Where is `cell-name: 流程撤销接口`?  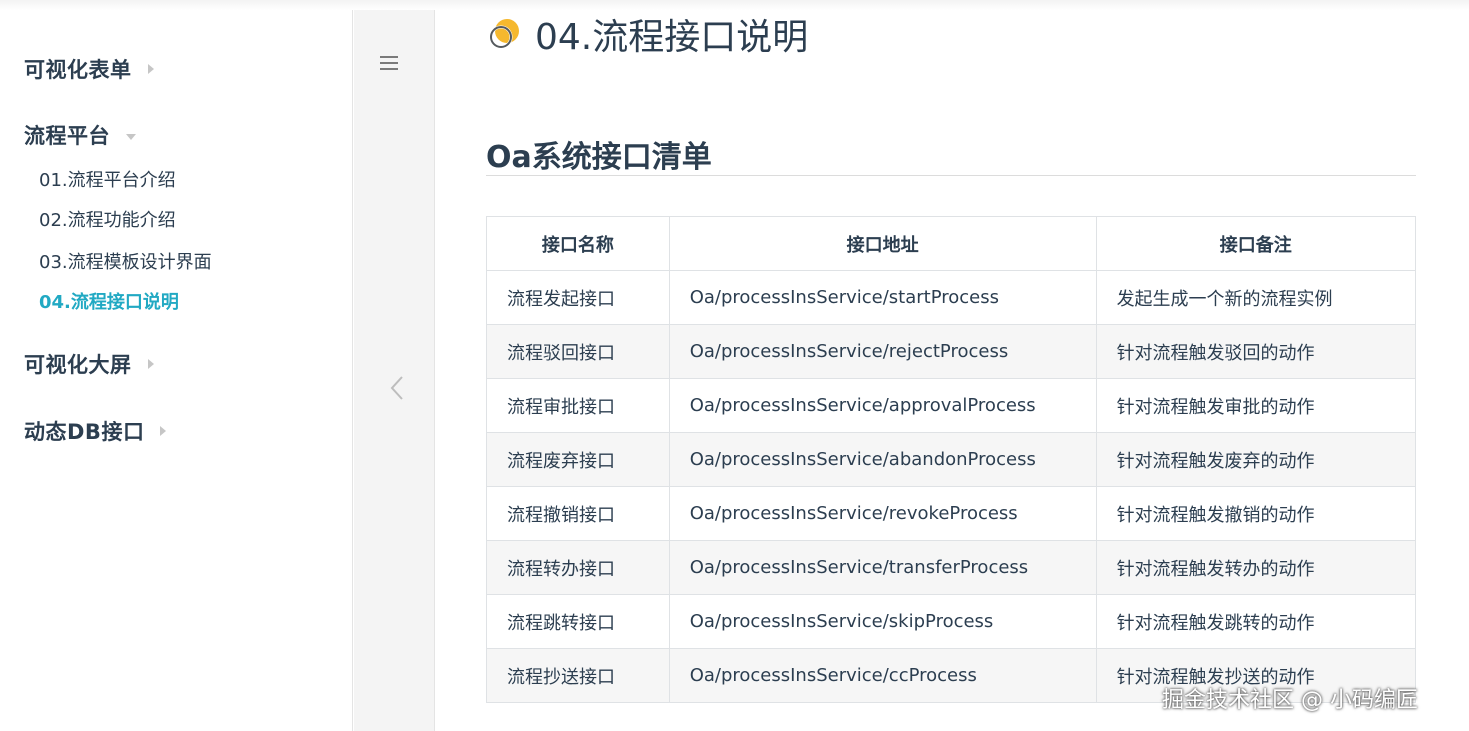
cell-name: 流程撤销接口 is located at coordinates (578, 513).